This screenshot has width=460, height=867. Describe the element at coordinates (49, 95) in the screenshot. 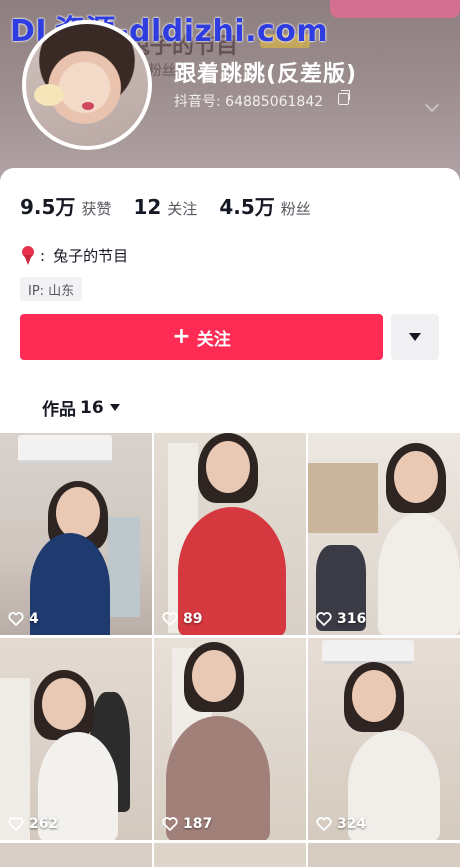

I see `avatar-hair-bow` at that location.